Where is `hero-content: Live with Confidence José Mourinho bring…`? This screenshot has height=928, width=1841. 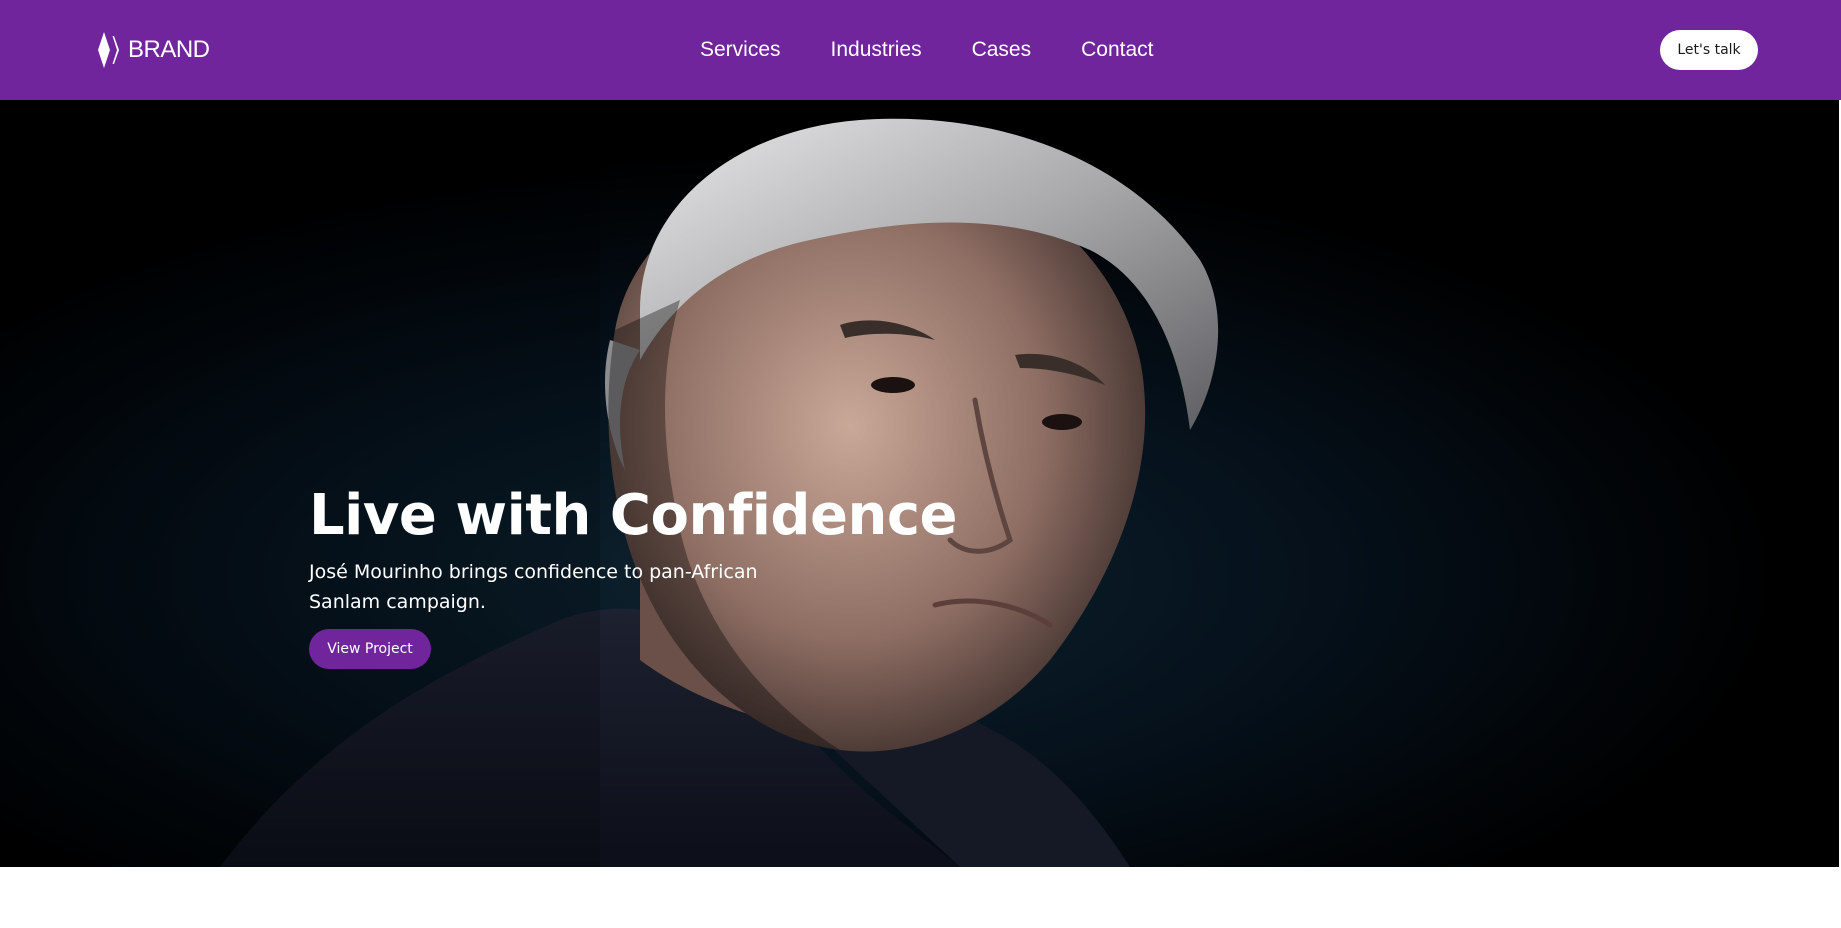
hero-content: Live with Confidence José Mourinho bring… is located at coordinates (633, 576).